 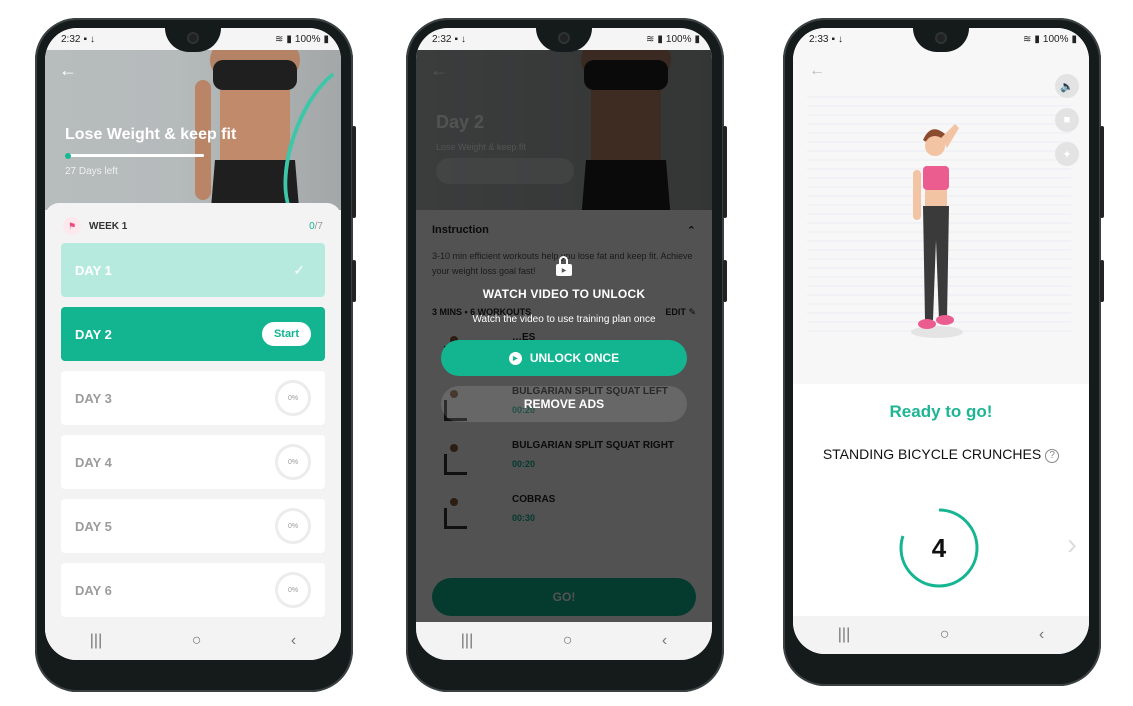 I want to click on exercise-animation: ← 🔈 ■ ✦, so click(x=941, y=217).